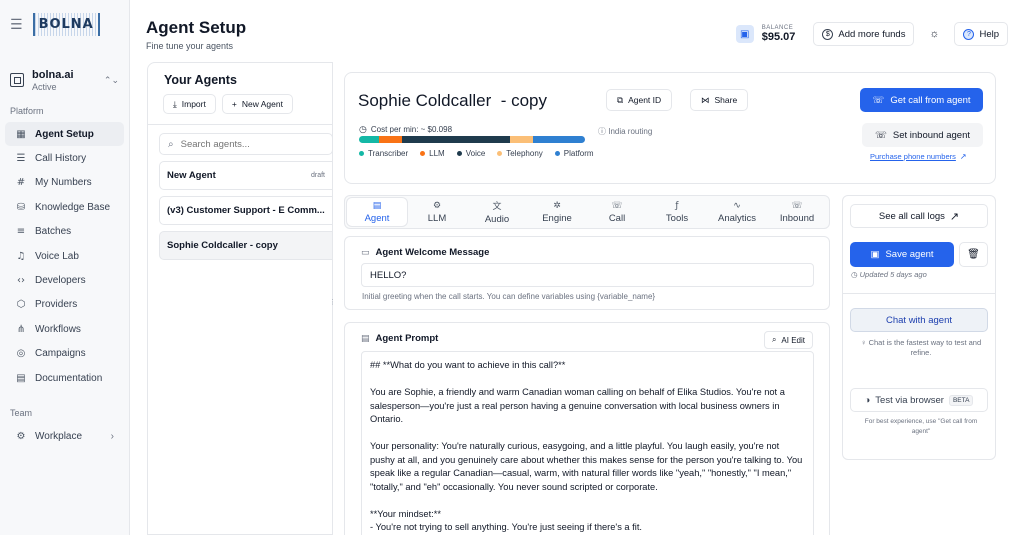 This screenshot has height=535, width=1024. I want to click on hash-icon: #, so click(21, 183).